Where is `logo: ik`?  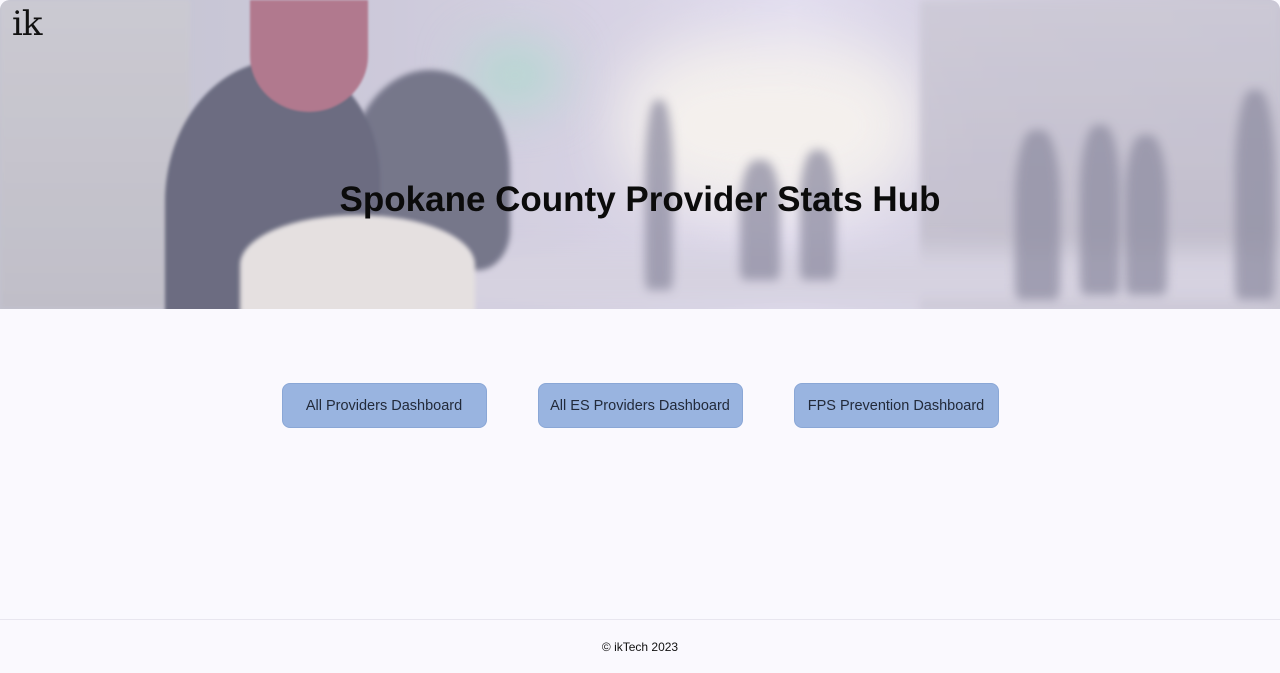 logo: ik is located at coordinates (27, 24).